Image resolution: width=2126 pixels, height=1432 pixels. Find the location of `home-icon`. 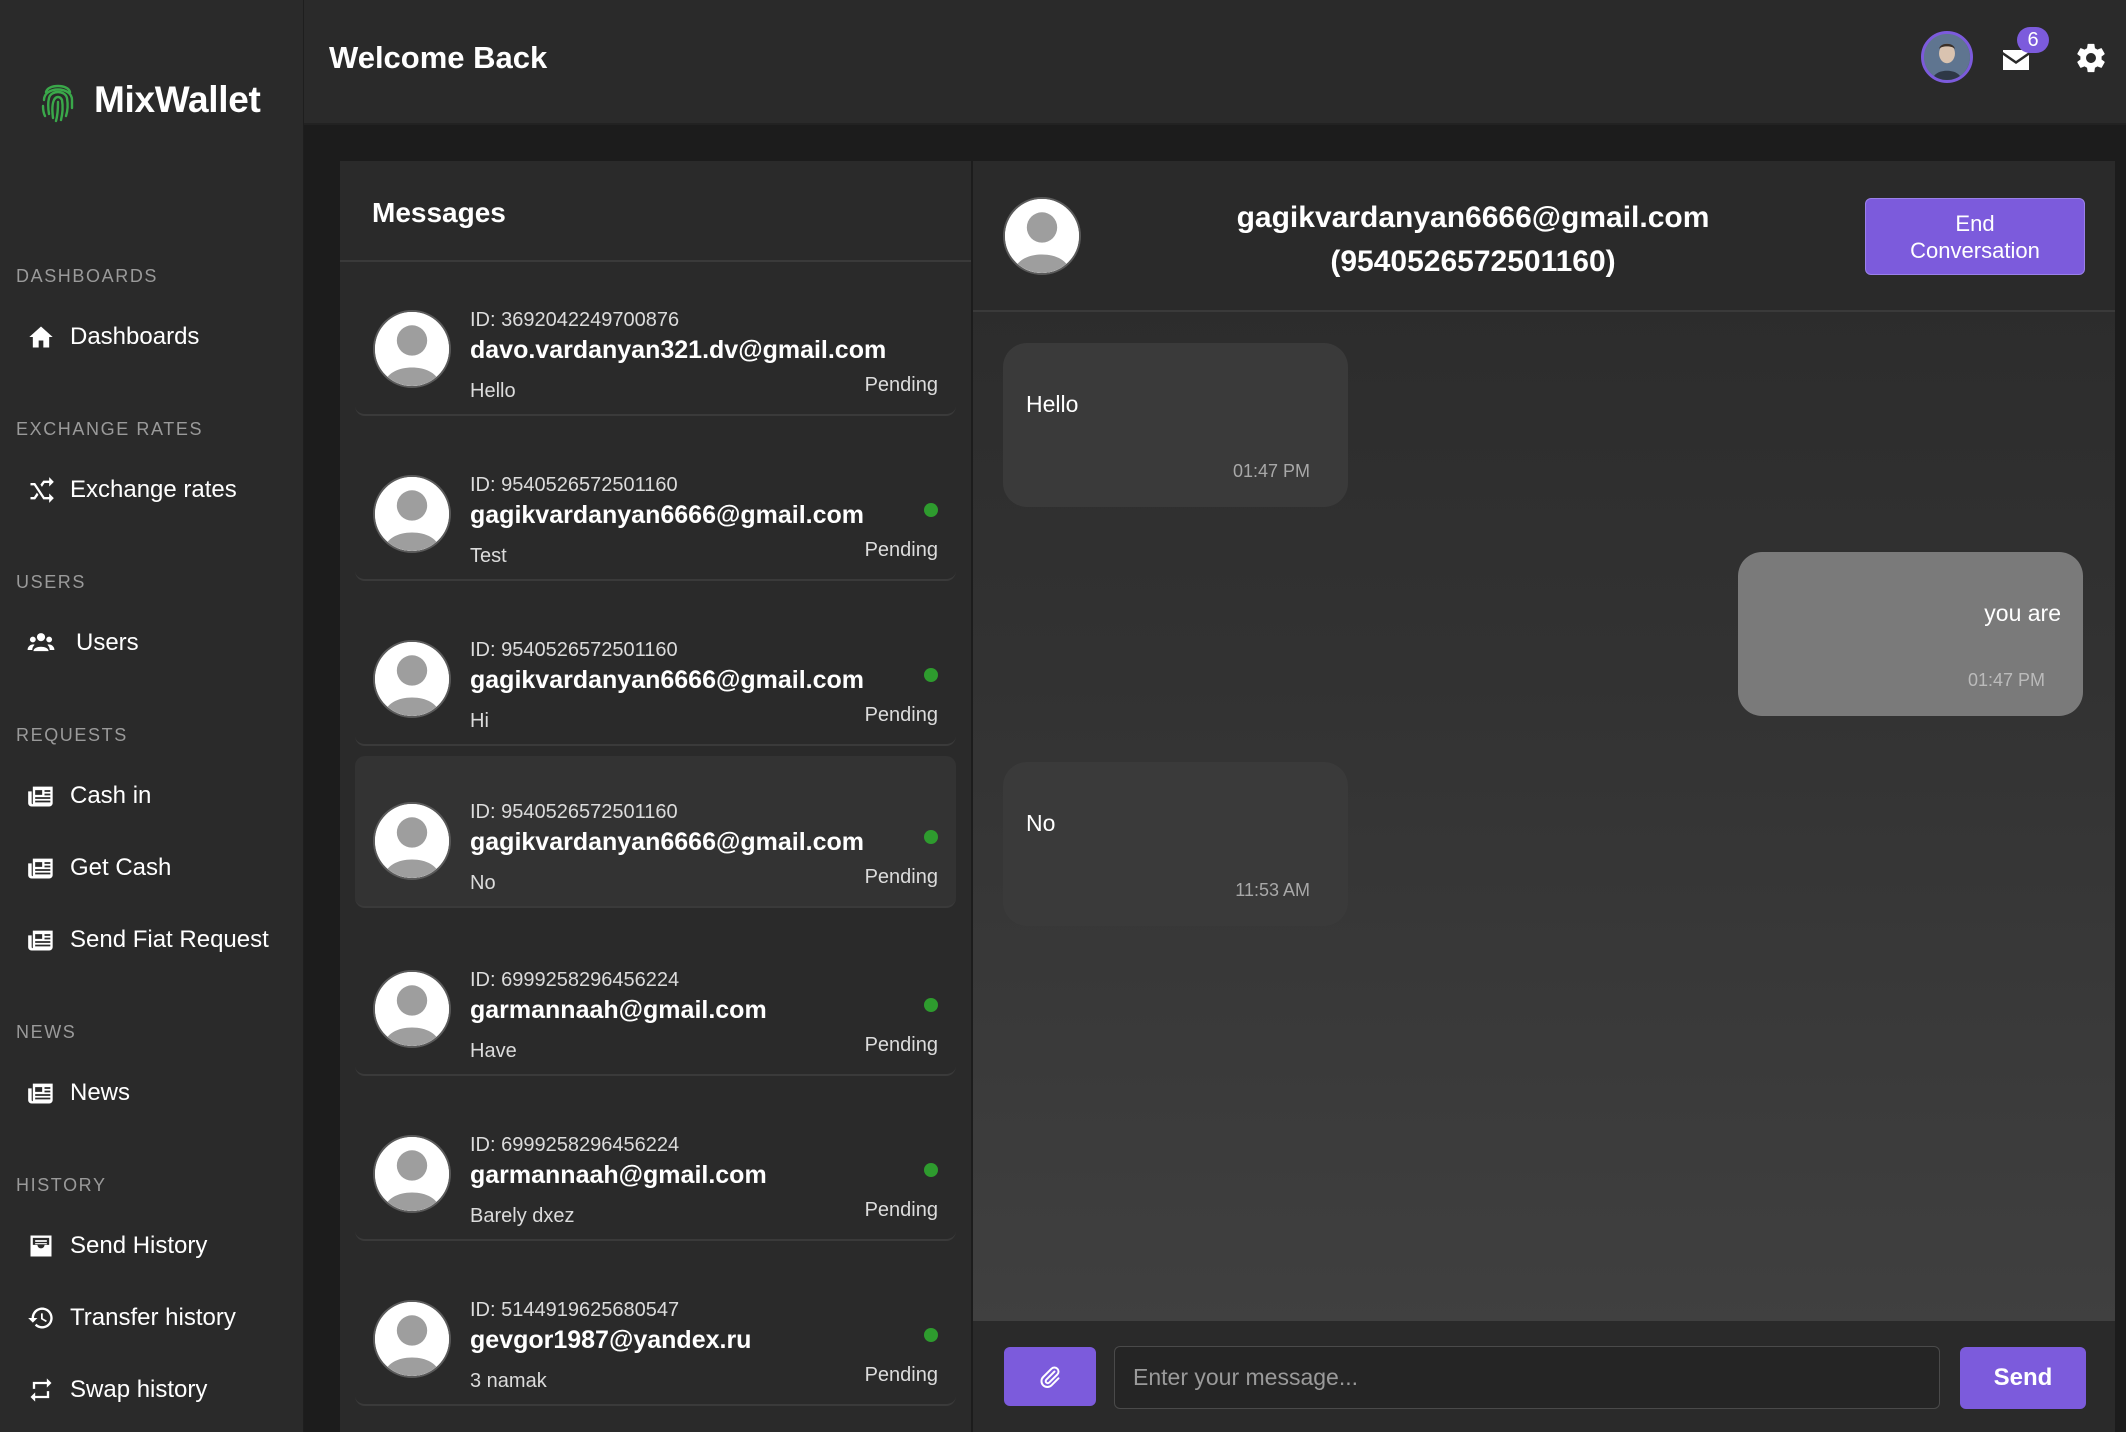

home-icon is located at coordinates (41, 337).